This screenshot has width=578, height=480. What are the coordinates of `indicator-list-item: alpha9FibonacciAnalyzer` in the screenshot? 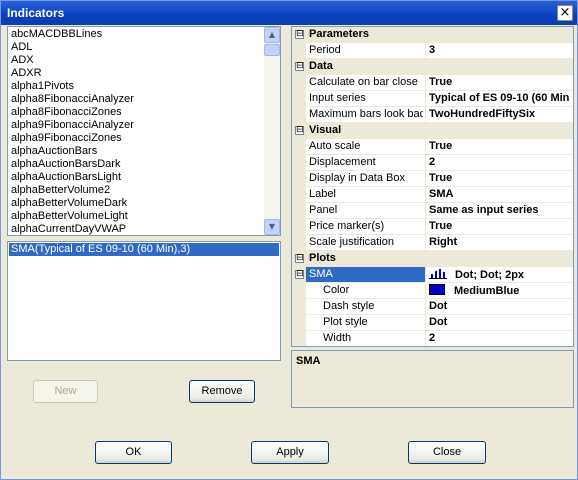 It's located at (145, 125).